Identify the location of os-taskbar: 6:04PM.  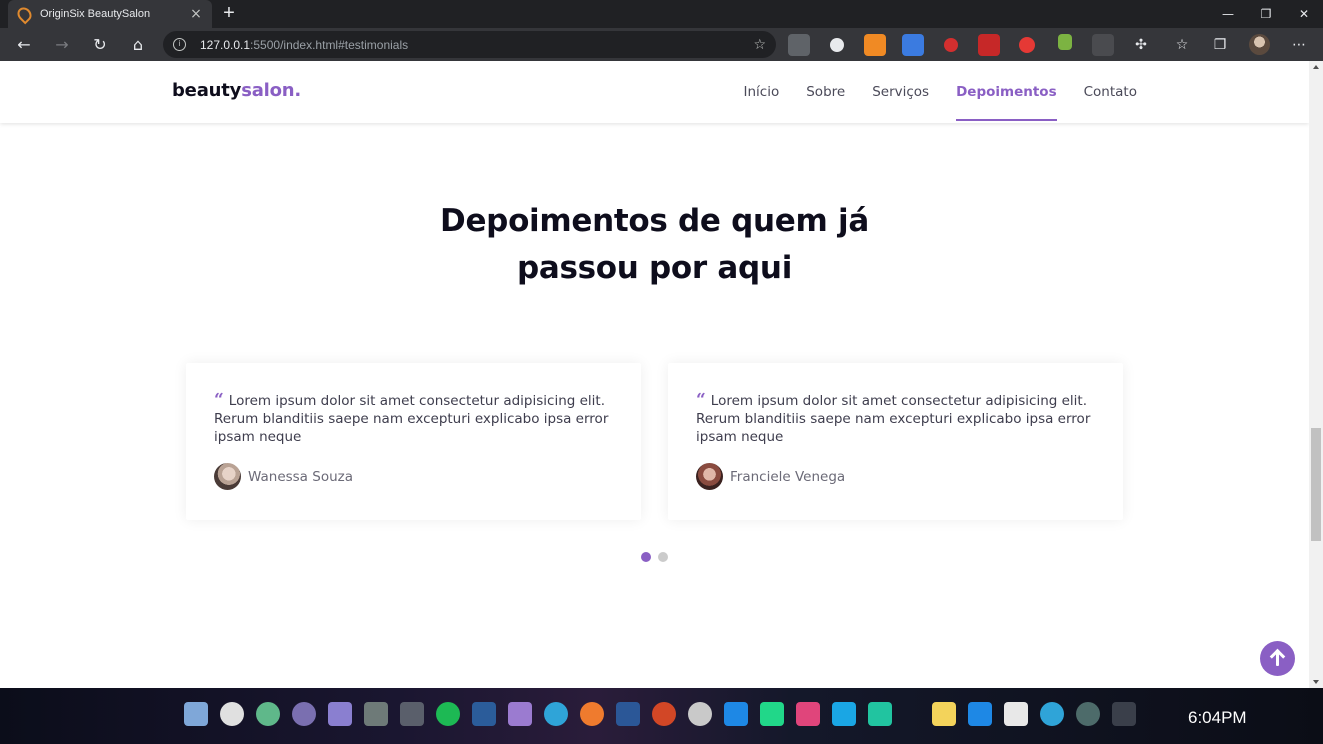
(661, 716).